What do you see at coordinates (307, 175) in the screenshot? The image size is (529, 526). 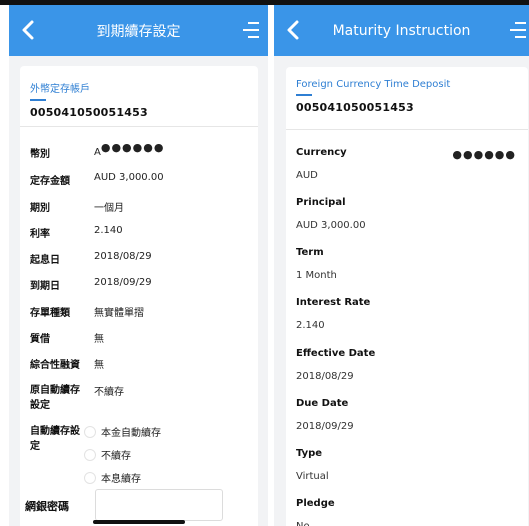 I see `currency-value: AUD` at bounding box center [307, 175].